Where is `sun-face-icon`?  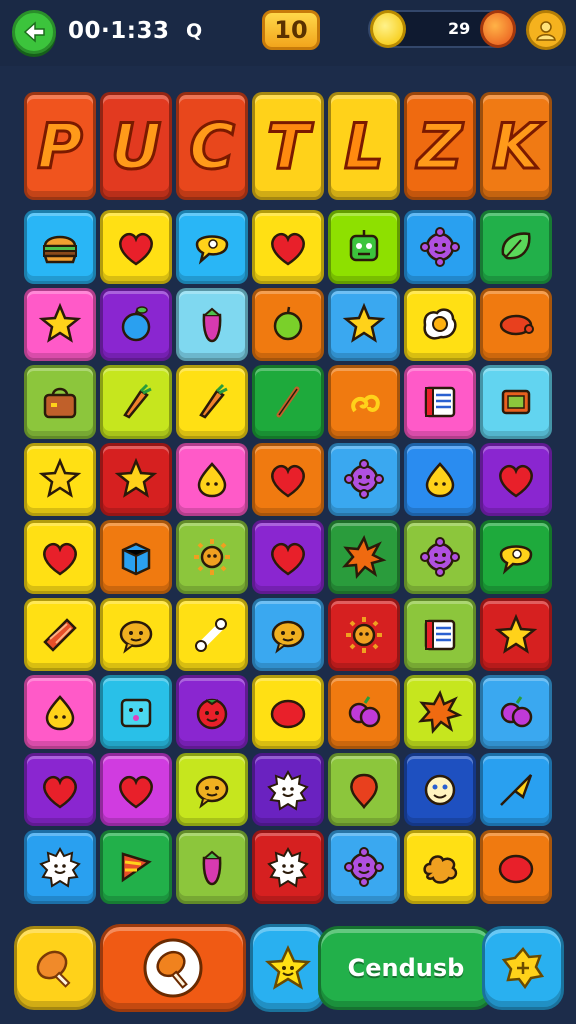
sun-face-icon is located at coordinates (288, 867).